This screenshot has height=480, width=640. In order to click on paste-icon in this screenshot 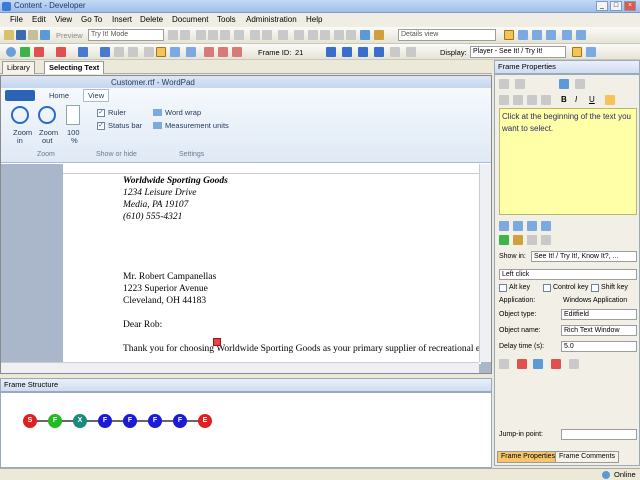, I will do `click(225, 35)`.